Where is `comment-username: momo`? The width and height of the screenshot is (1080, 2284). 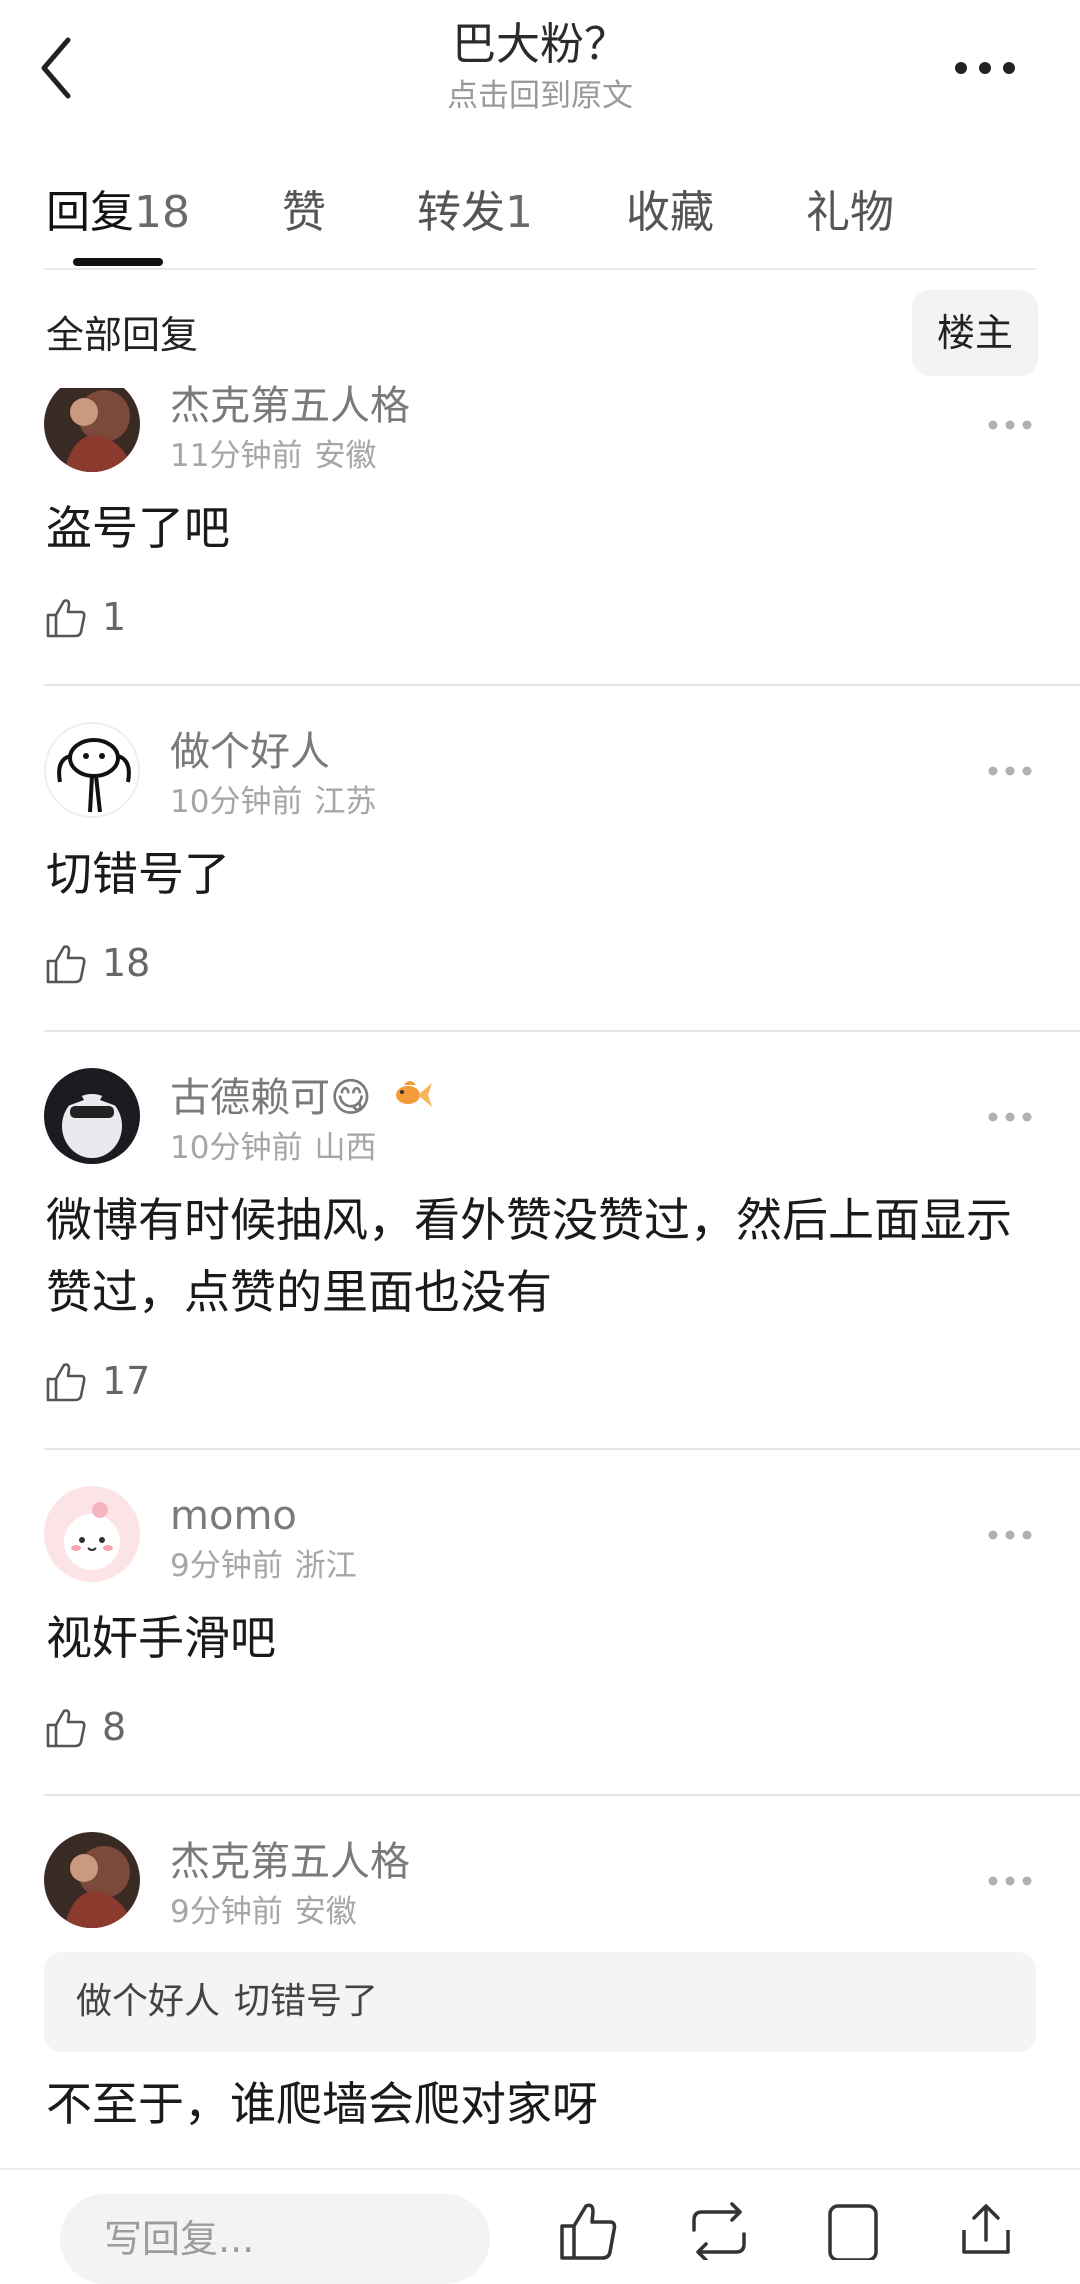
comment-username: momo is located at coordinates (233, 1516).